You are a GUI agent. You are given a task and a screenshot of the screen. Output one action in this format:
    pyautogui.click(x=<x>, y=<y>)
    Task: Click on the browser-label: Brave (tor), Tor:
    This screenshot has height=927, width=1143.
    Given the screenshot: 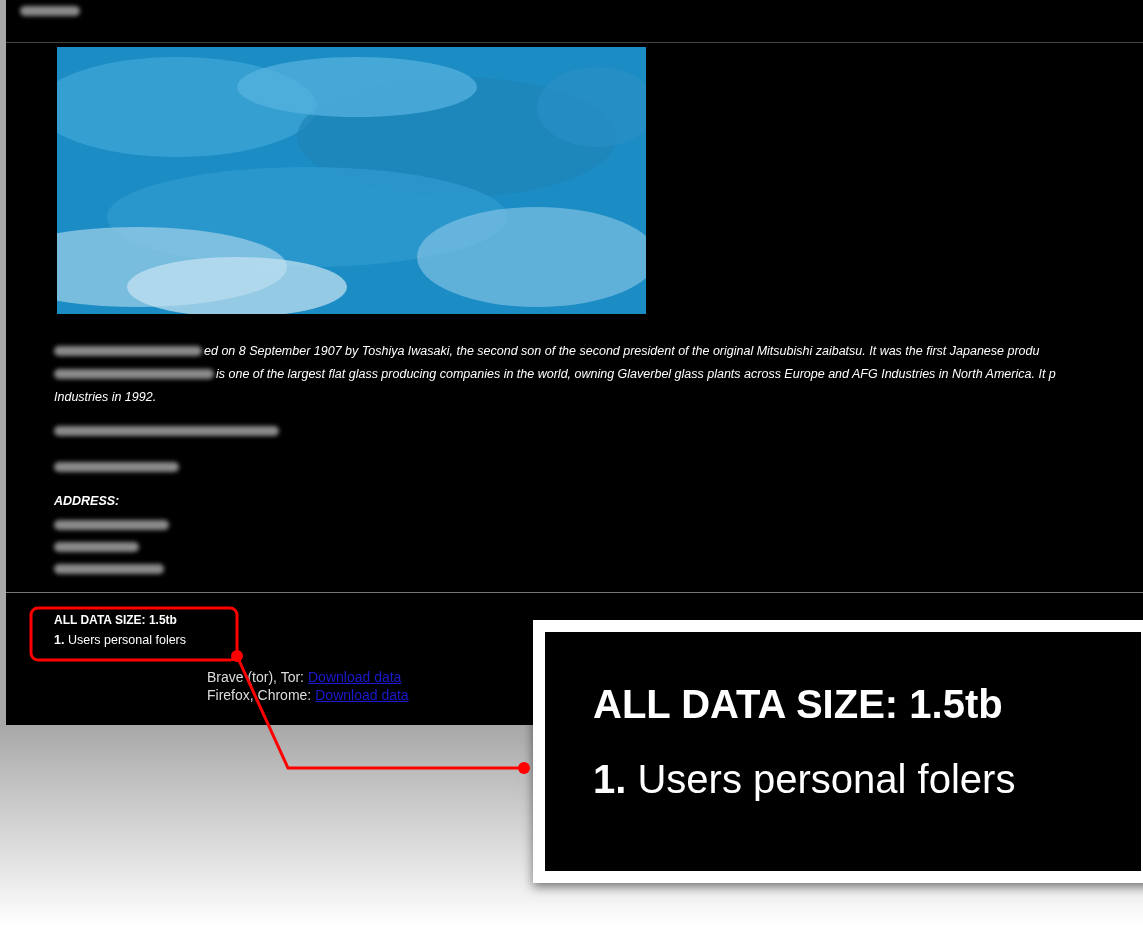 What is the action you would take?
    pyautogui.click(x=255, y=677)
    